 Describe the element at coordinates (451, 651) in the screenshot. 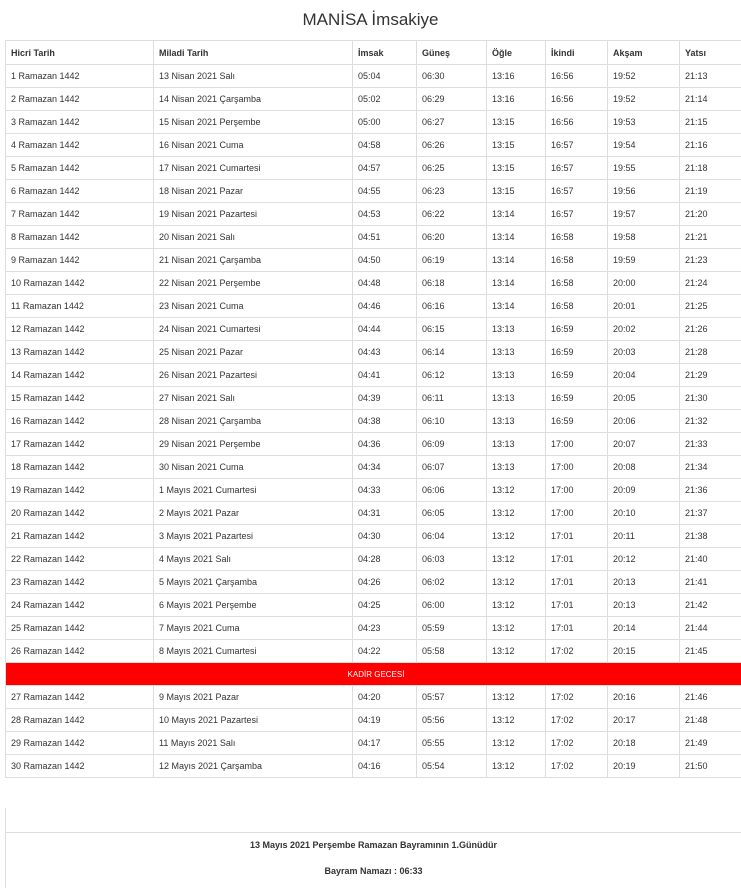

I see `cell-gunes: 05:58` at that location.